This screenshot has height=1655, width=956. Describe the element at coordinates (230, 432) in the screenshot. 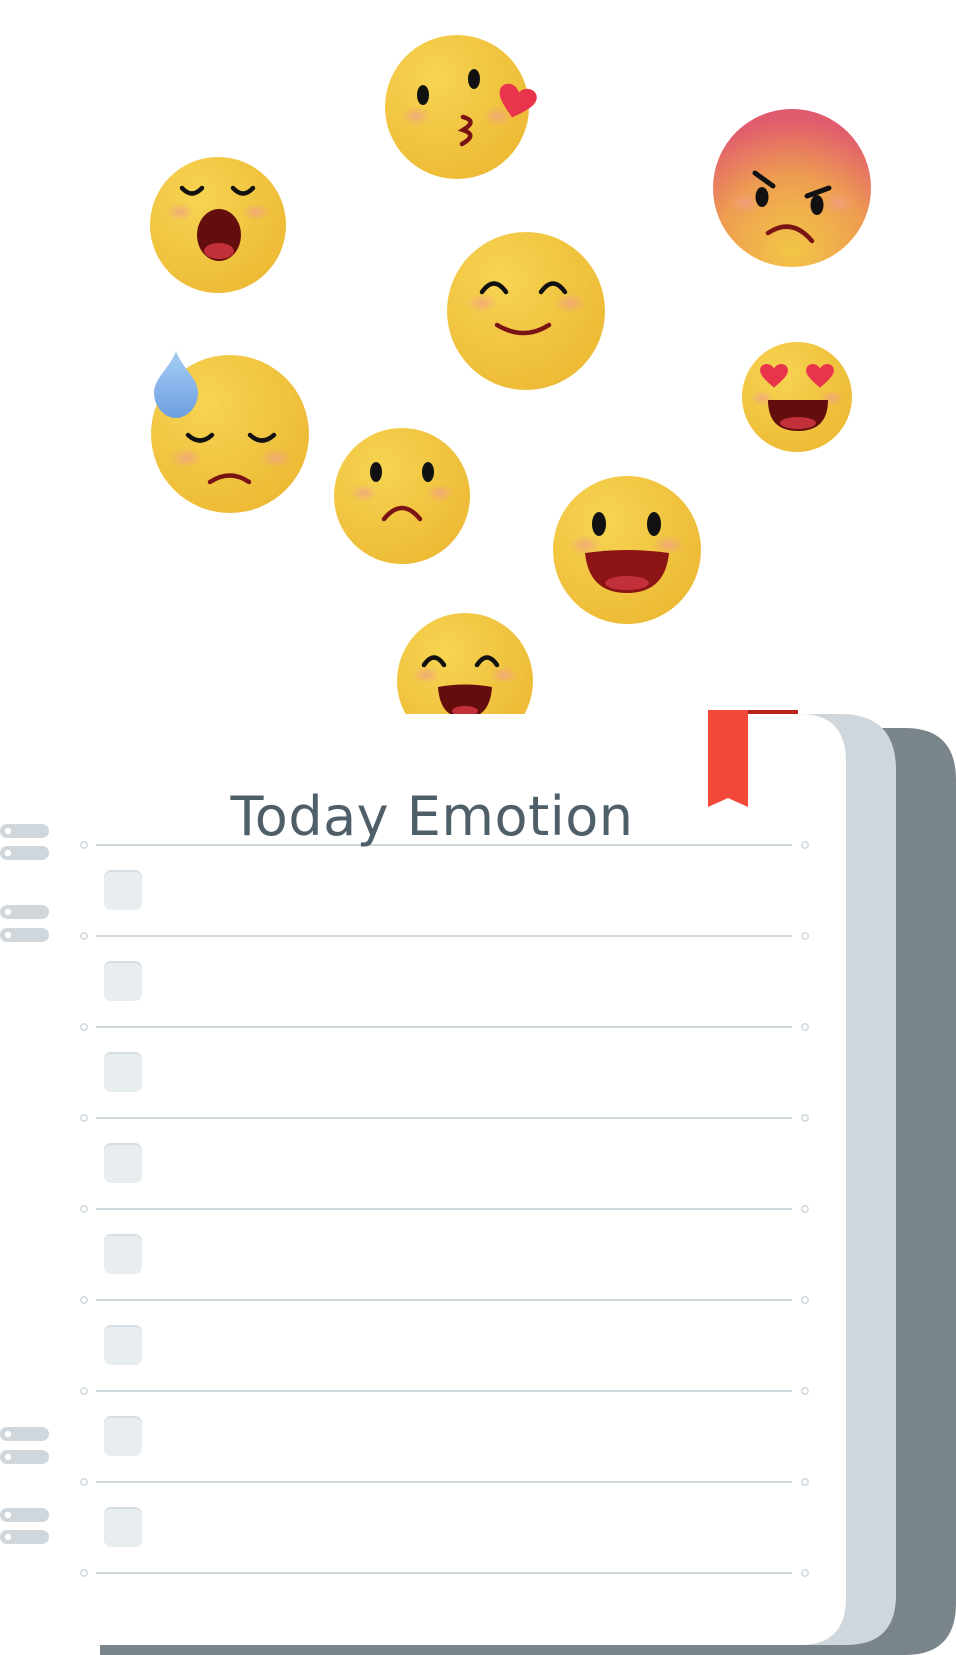

I see `emoji-downcast-sweat` at that location.